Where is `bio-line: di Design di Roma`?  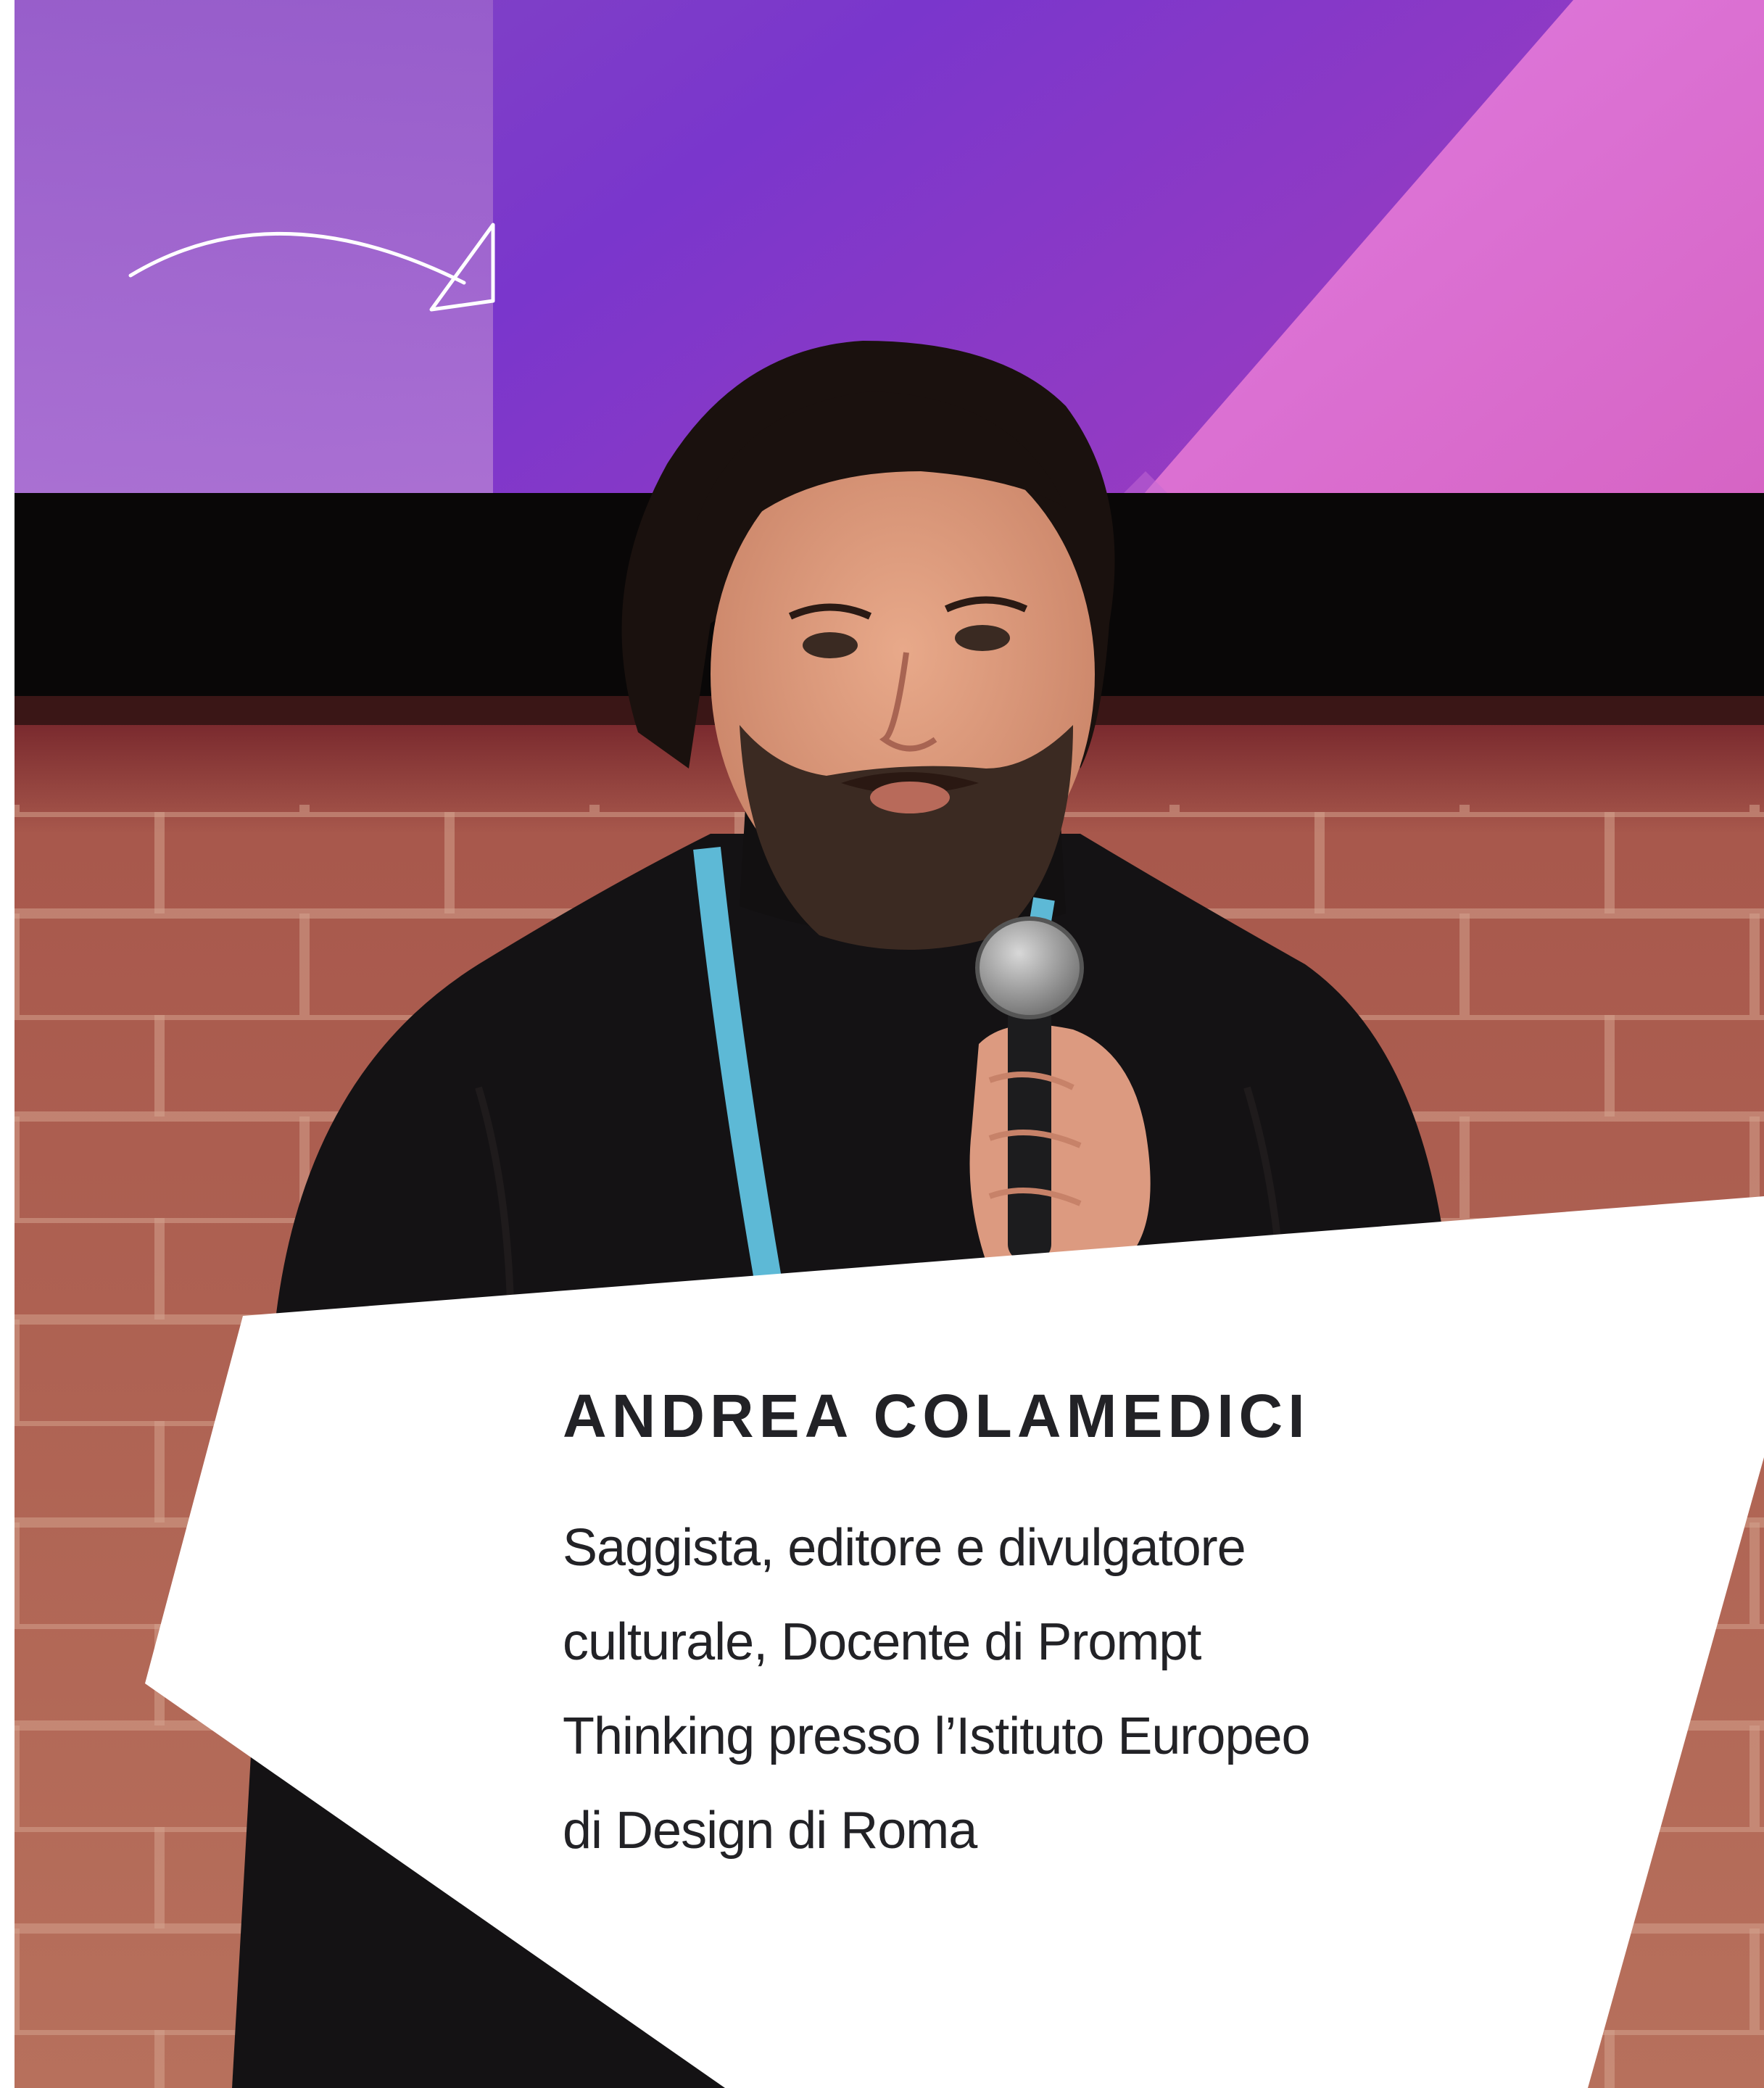
bio-line: di Design di Roma is located at coordinates (770, 1831).